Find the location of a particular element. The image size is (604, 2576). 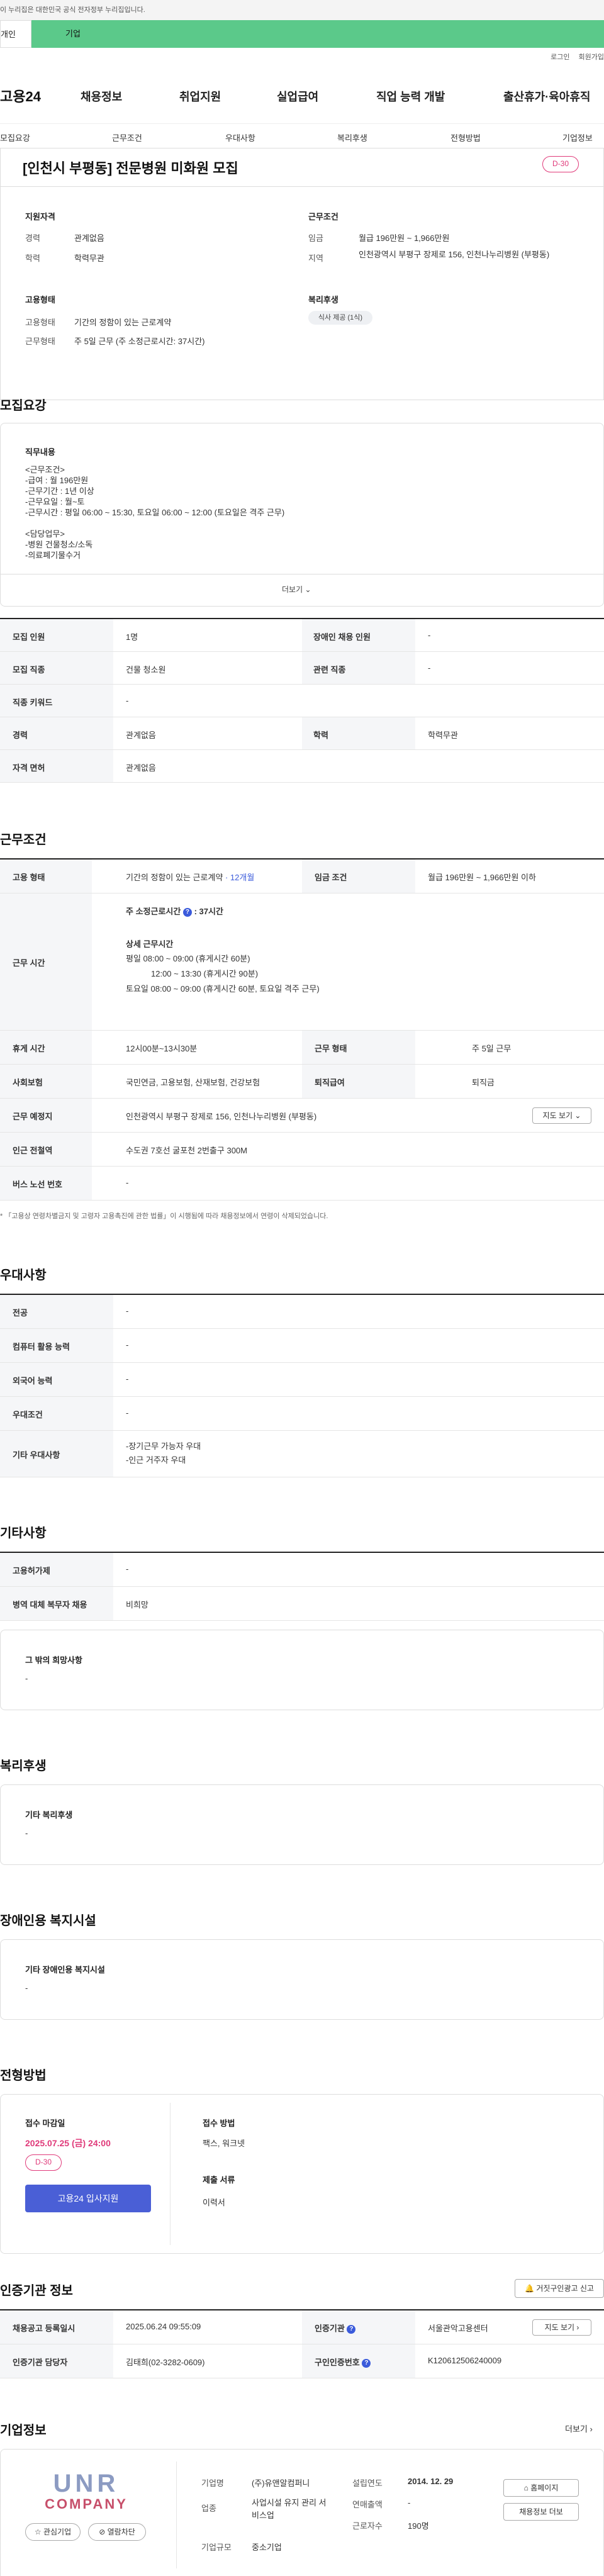

industry-value: 사업시설 유지 관리 서비스업 is located at coordinates (289, 2509).